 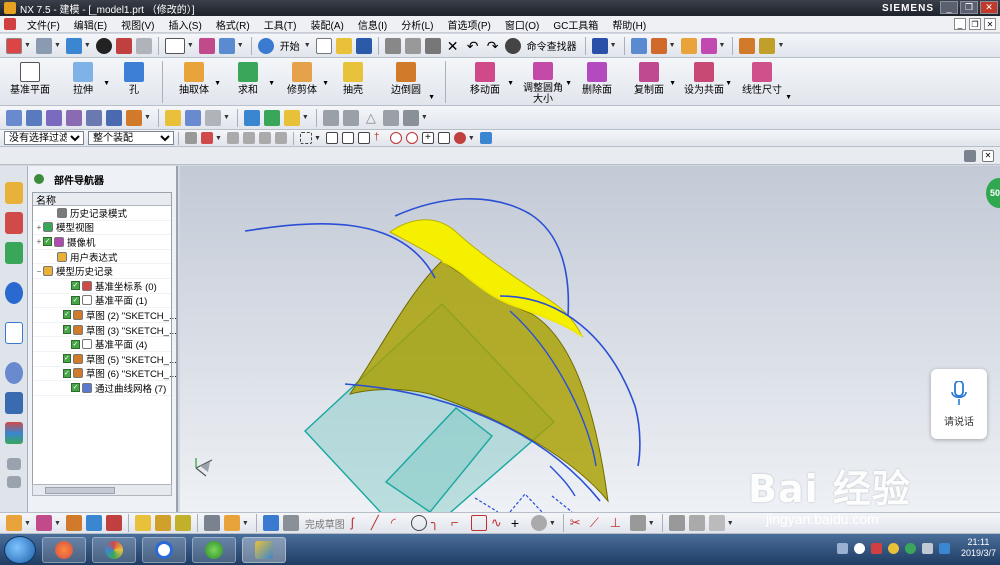 What do you see at coordinates (598, 523) in the screenshot?
I see `quick-extend-icon: ⟋` at bounding box center [598, 523].